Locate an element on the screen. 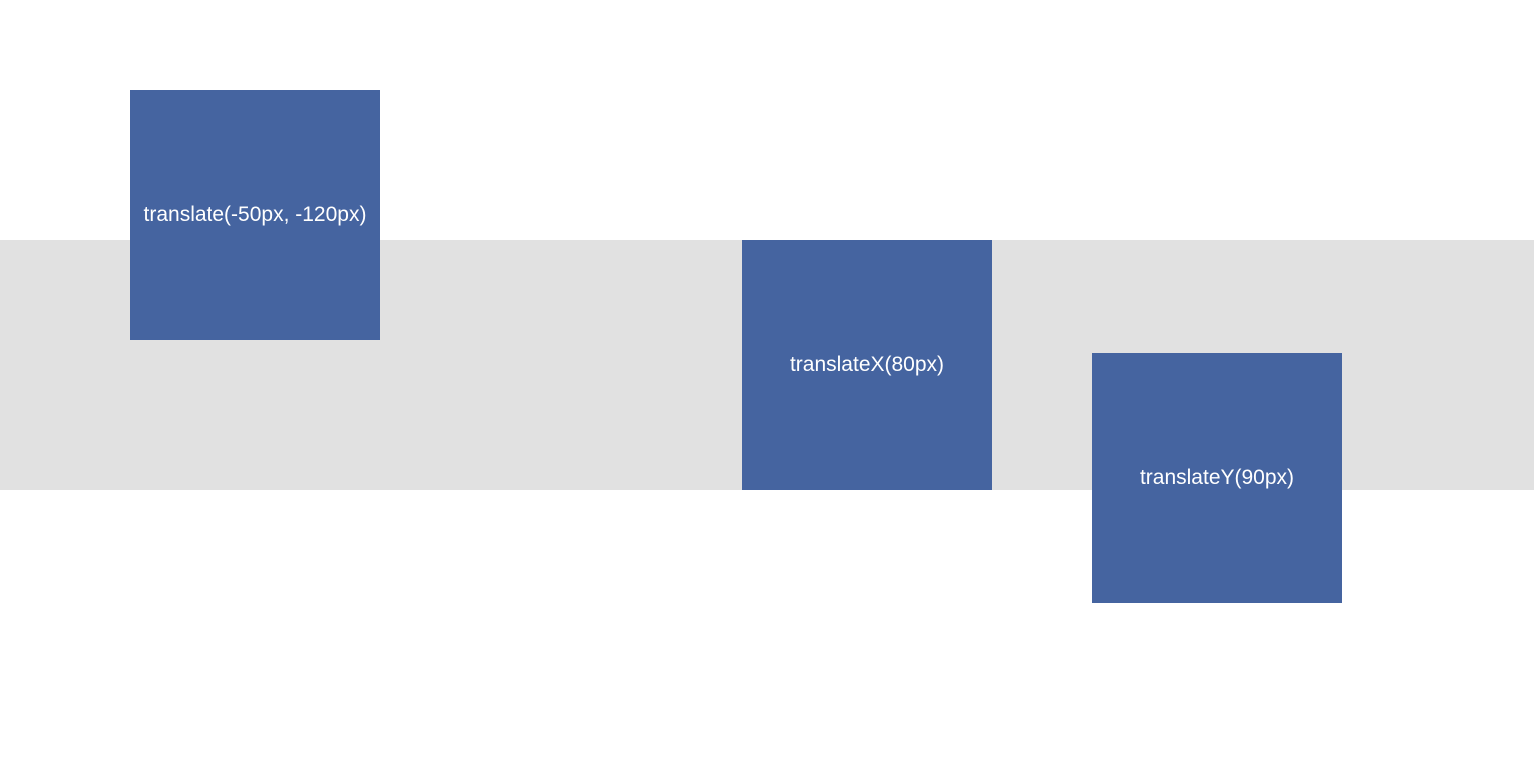 Image resolution: width=1534 pixels, height=769 pixels. translate-y-label: translateY(90px) is located at coordinates (1217, 477).